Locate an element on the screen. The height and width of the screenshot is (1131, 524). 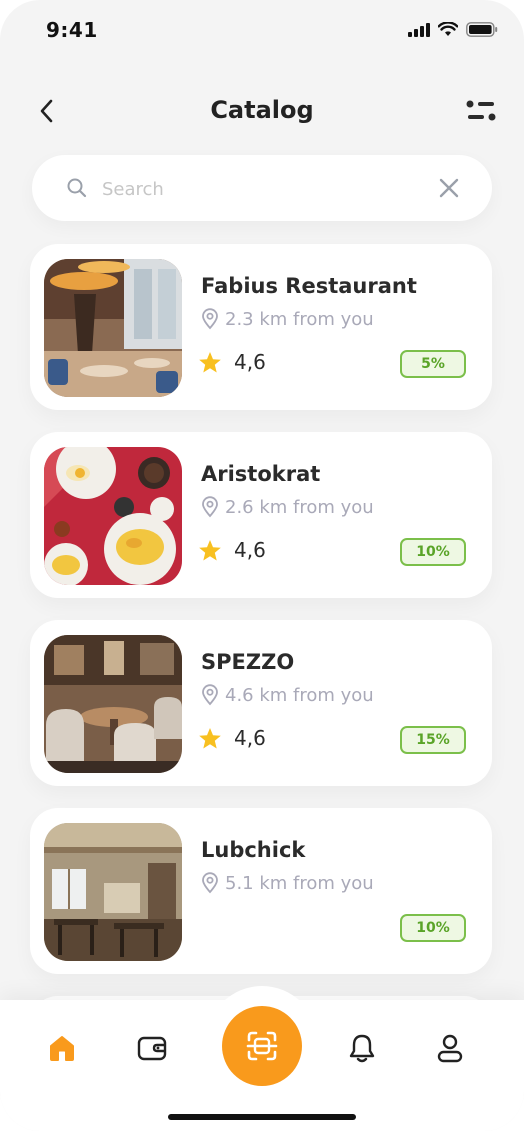
discount-badge: 5% is located at coordinates (433, 364).